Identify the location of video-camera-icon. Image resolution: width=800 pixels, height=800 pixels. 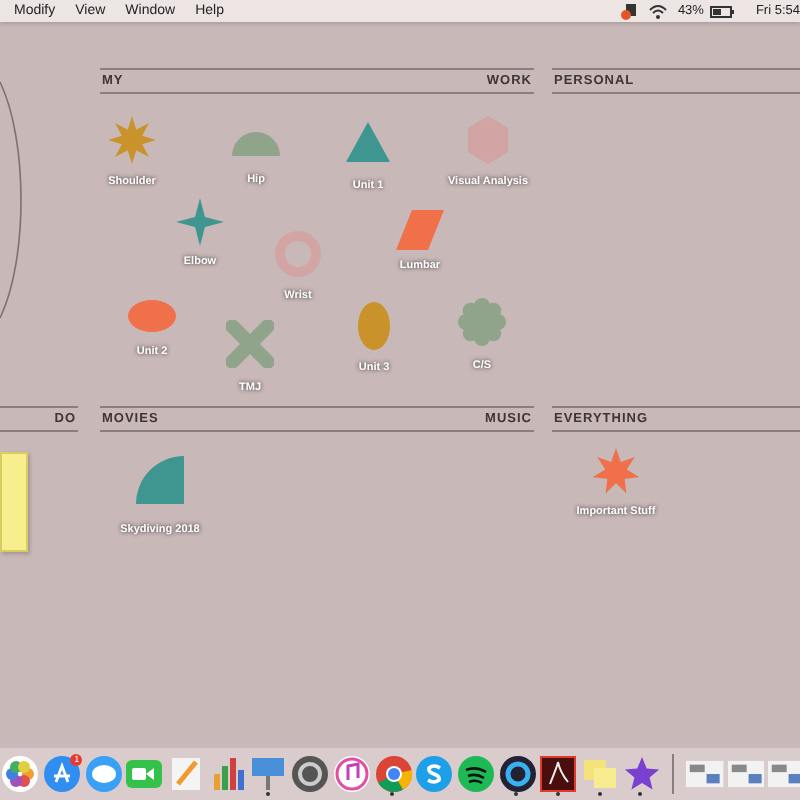
(144, 774).